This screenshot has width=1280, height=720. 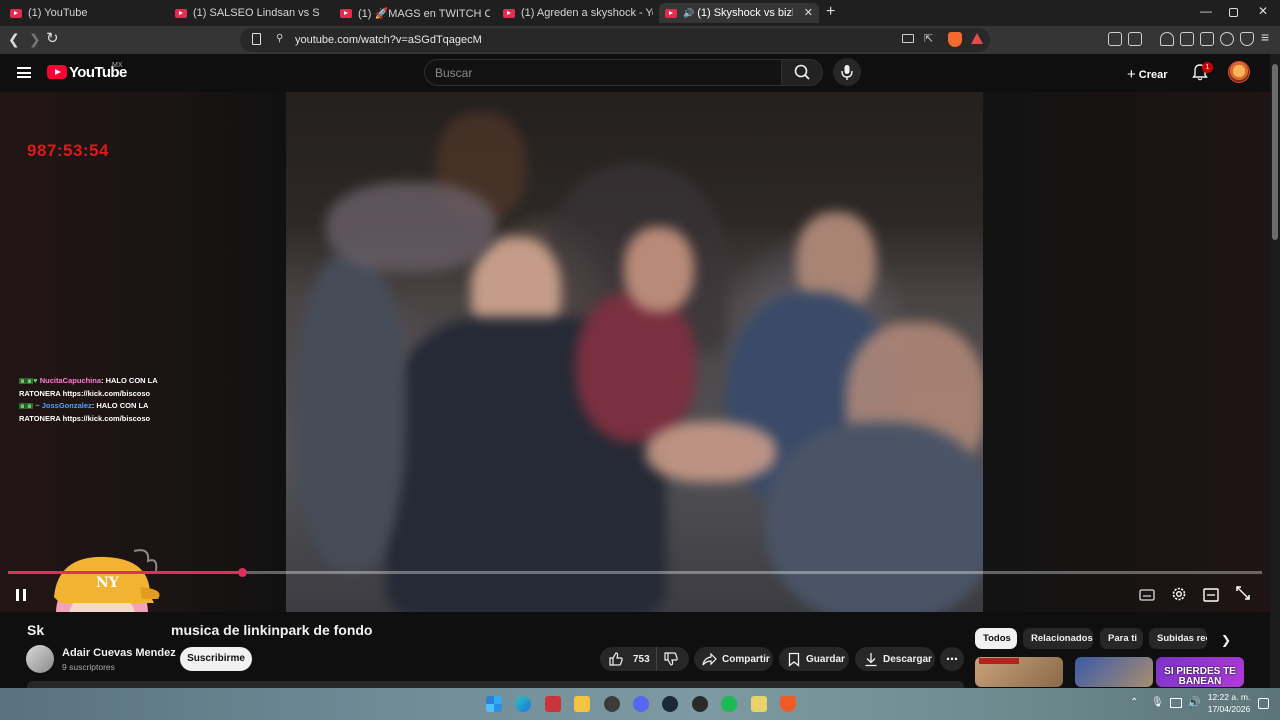 What do you see at coordinates (928, 38) in the screenshot?
I see `share-page-icon: ⇱` at bounding box center [928, 38].